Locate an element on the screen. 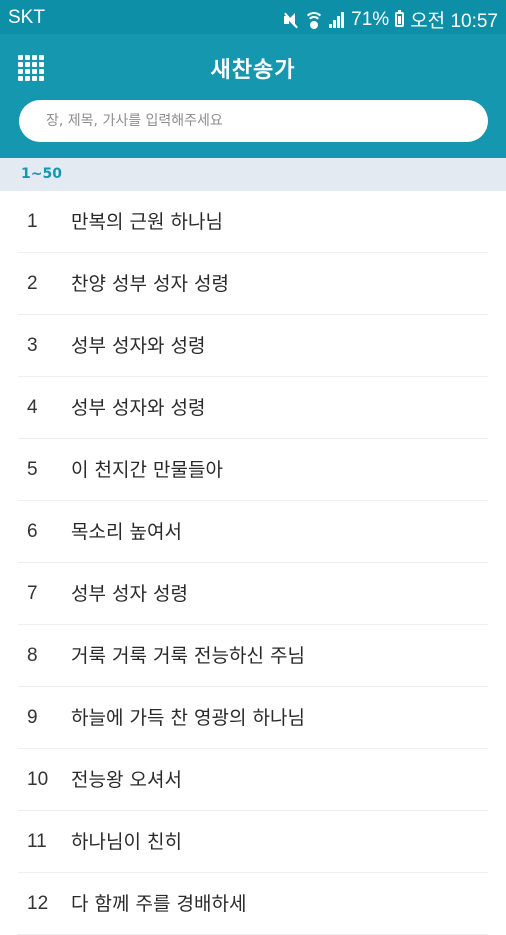 The image size is (506, 935). list-item: 8 거룩 거룩 거룩 전능하신 주님 is located at coordinates (253, 656).